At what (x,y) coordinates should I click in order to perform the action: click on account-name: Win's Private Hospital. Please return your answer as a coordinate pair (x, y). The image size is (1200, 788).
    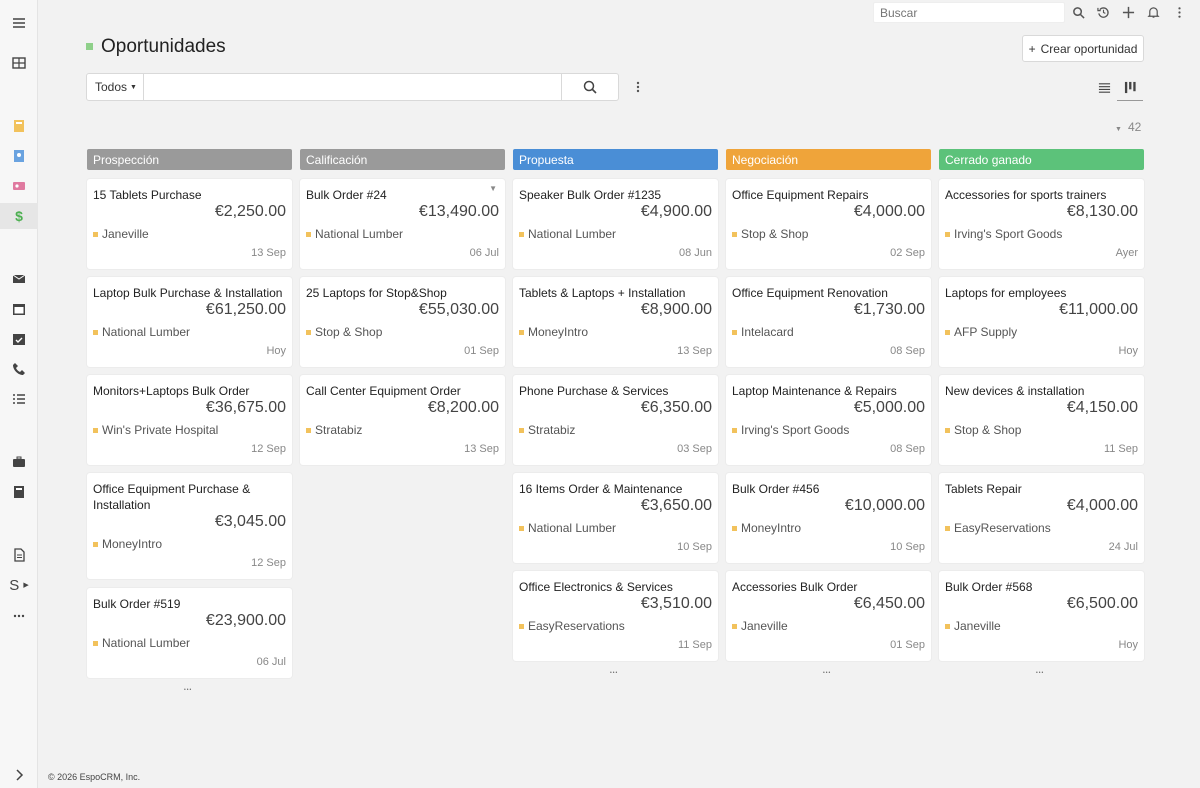
    Looking at the image, I should click on (160, 430).